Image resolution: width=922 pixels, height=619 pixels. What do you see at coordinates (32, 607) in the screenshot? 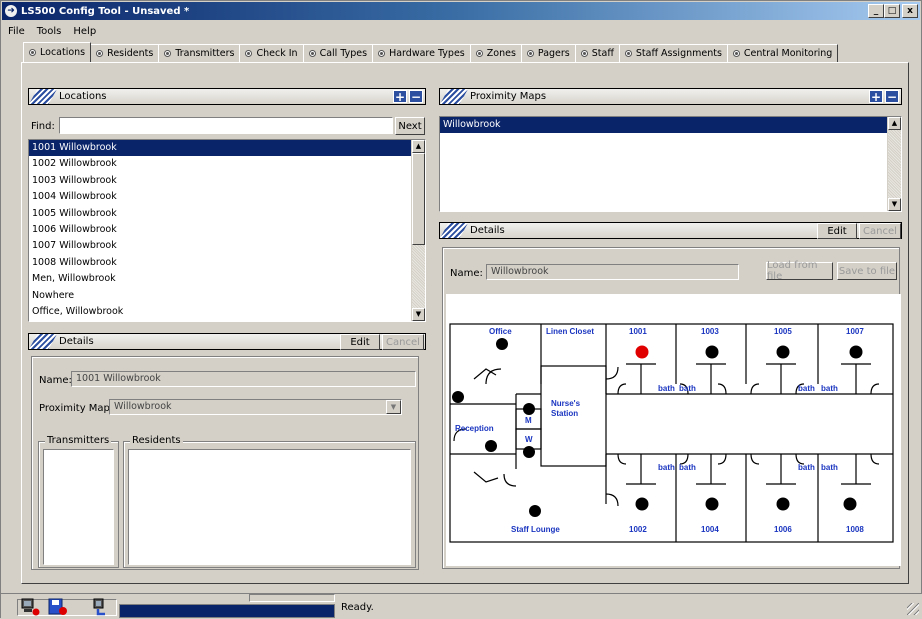
I see `network-computer-icon` at bounding box center [32, 607].